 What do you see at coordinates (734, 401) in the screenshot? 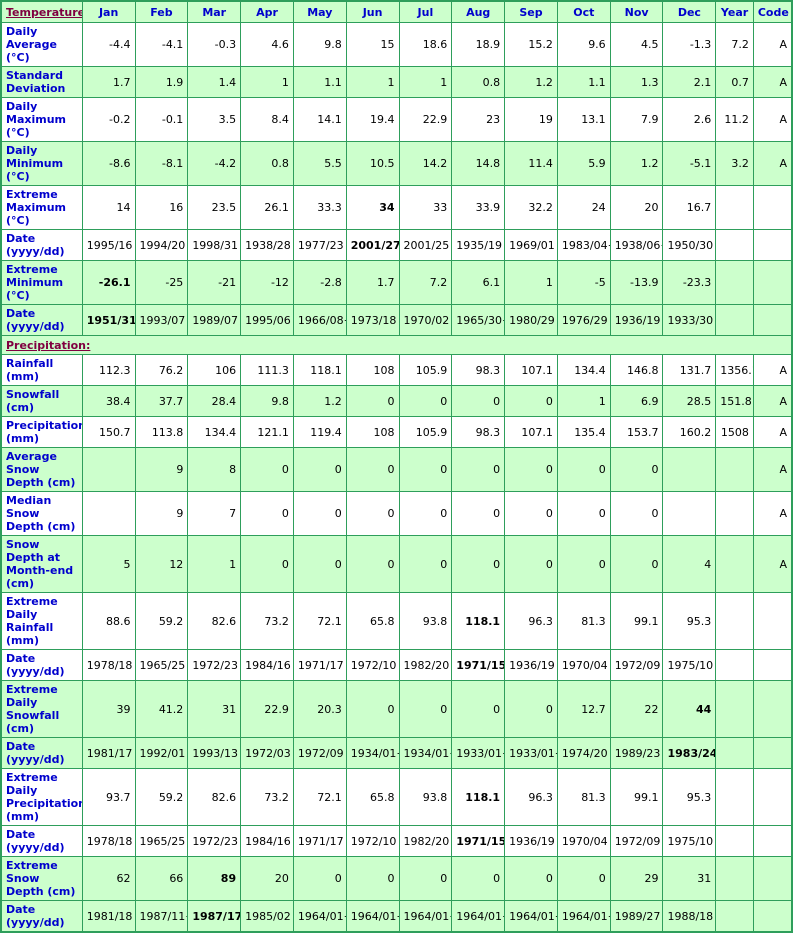
I see `cell-year: 151.8` at bounding box center [734, 401].